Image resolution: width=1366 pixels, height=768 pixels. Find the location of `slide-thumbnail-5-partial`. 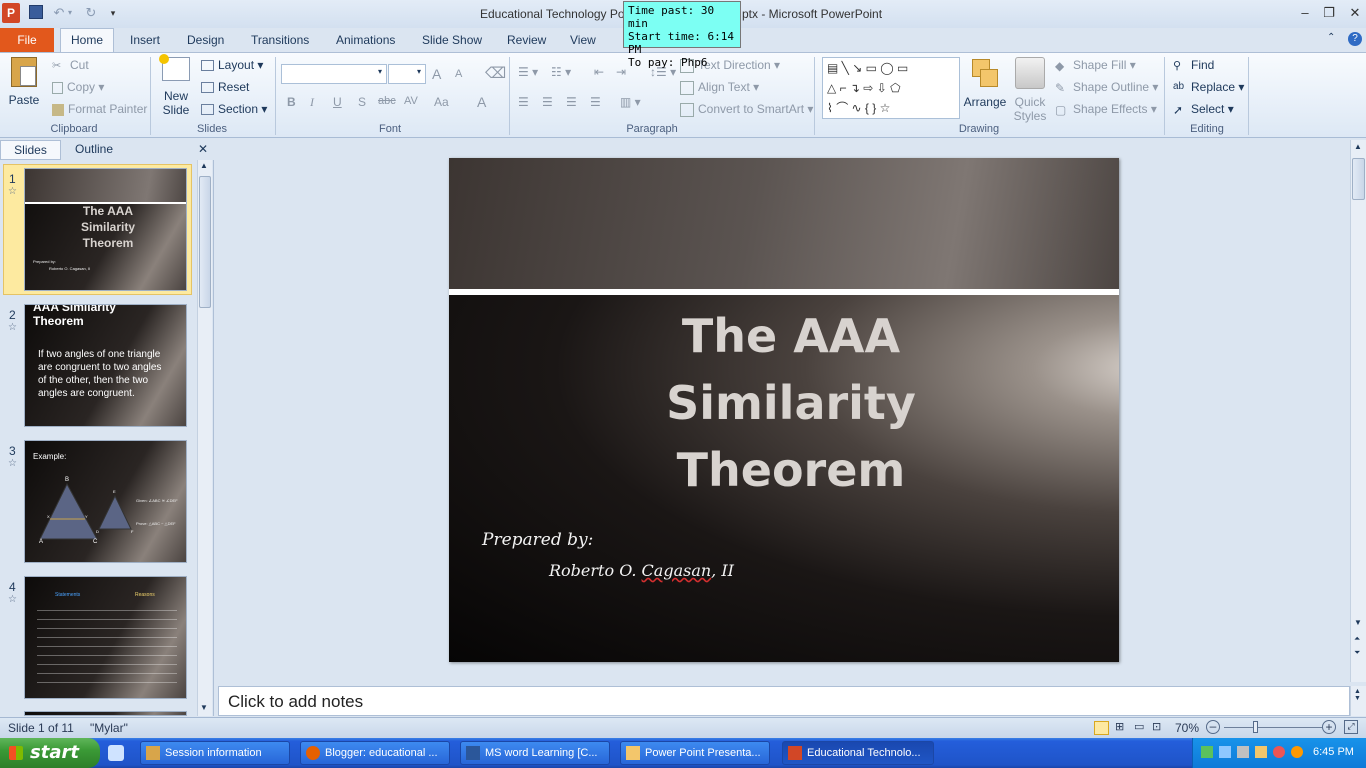

slide-thumbnail-5-partial is located at coordinates (105, 713).